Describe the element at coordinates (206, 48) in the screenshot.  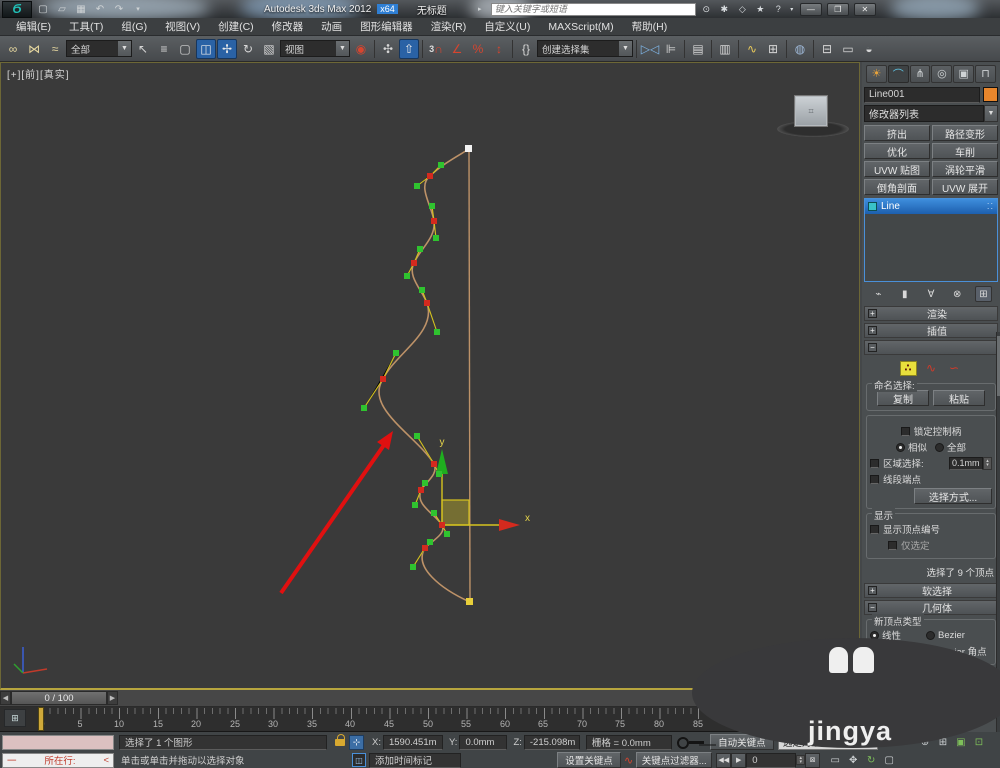
I see `window-crossing-toggle-icon: ◫` at that location.